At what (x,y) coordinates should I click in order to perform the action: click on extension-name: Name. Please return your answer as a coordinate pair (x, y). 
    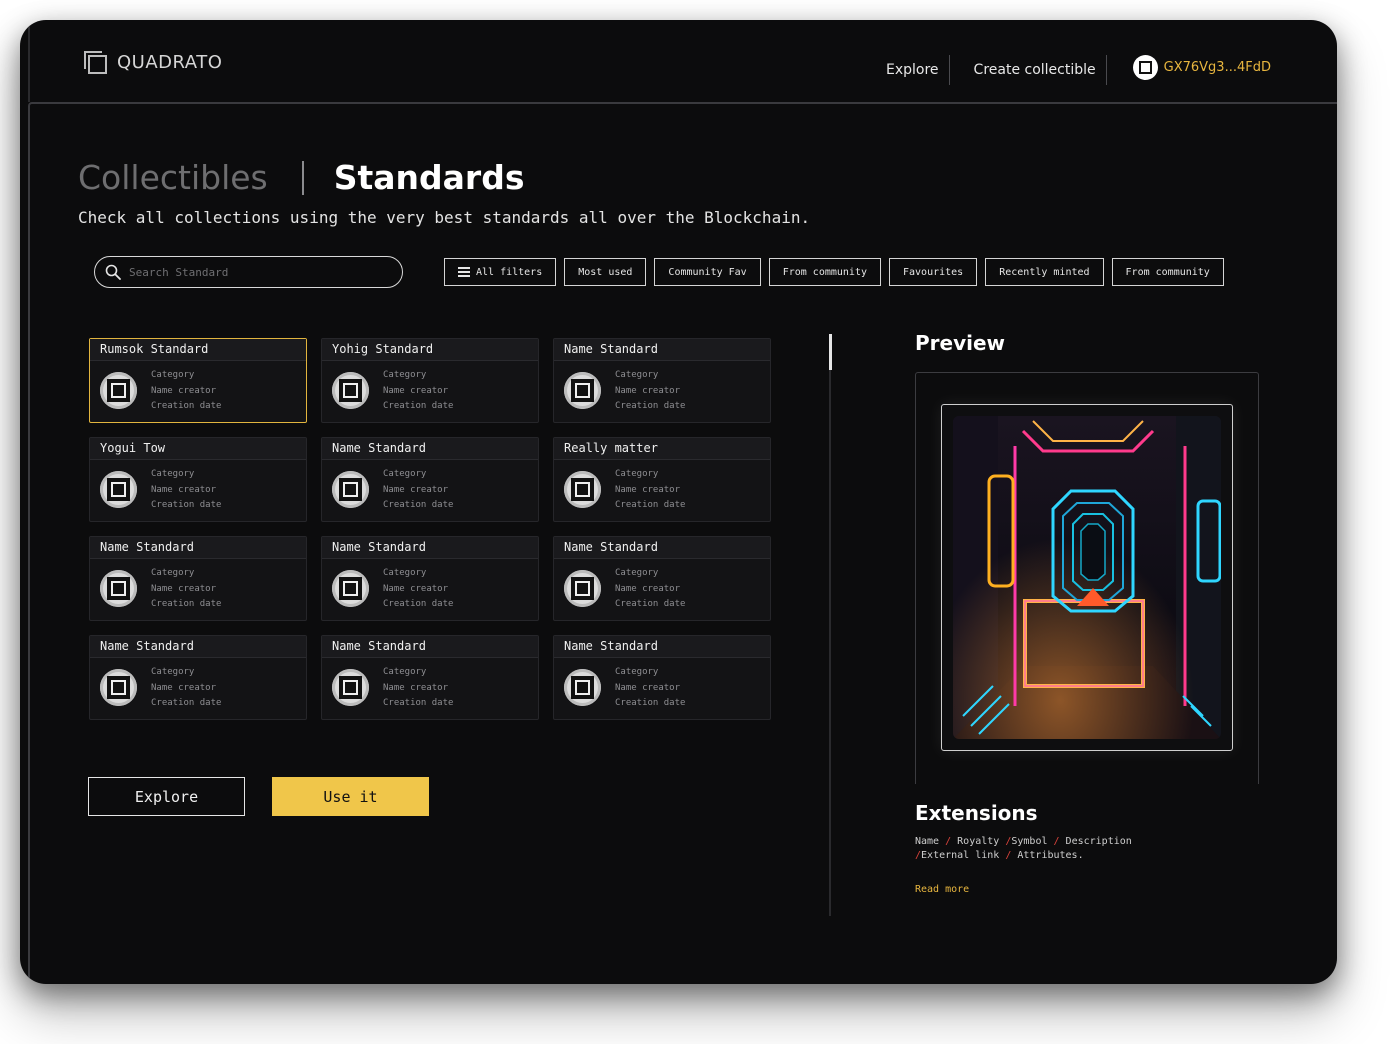
    Looking at the image, I should click on (927, 841).